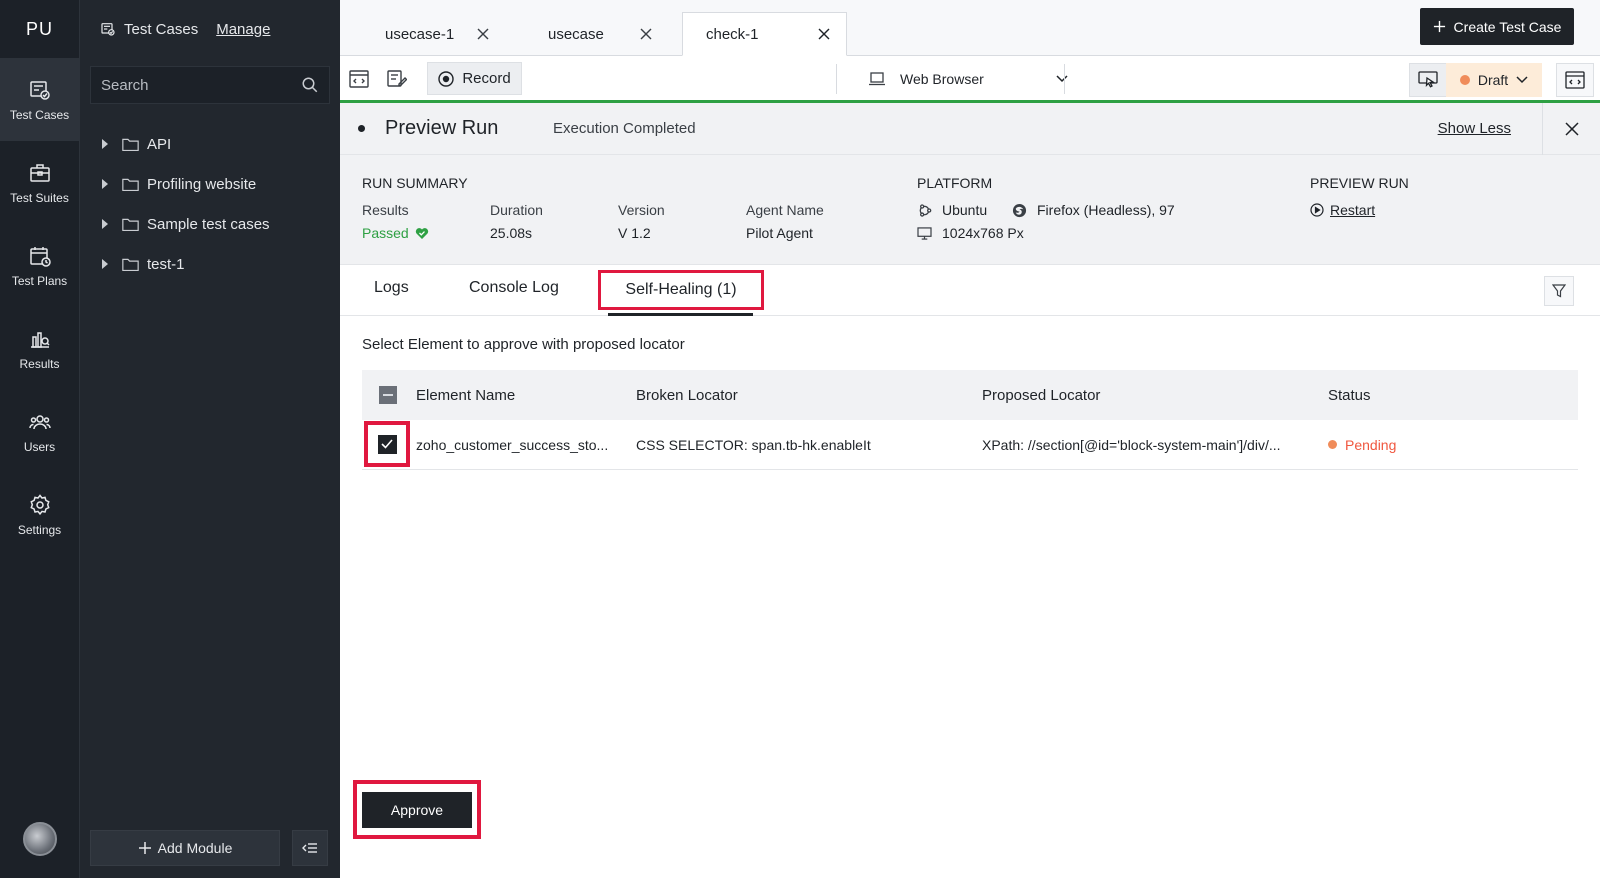 Image resolution: width=1600 pixels, height=878 pixels. I want to click on tree-item-module: Profiling website, so click(210, 184).